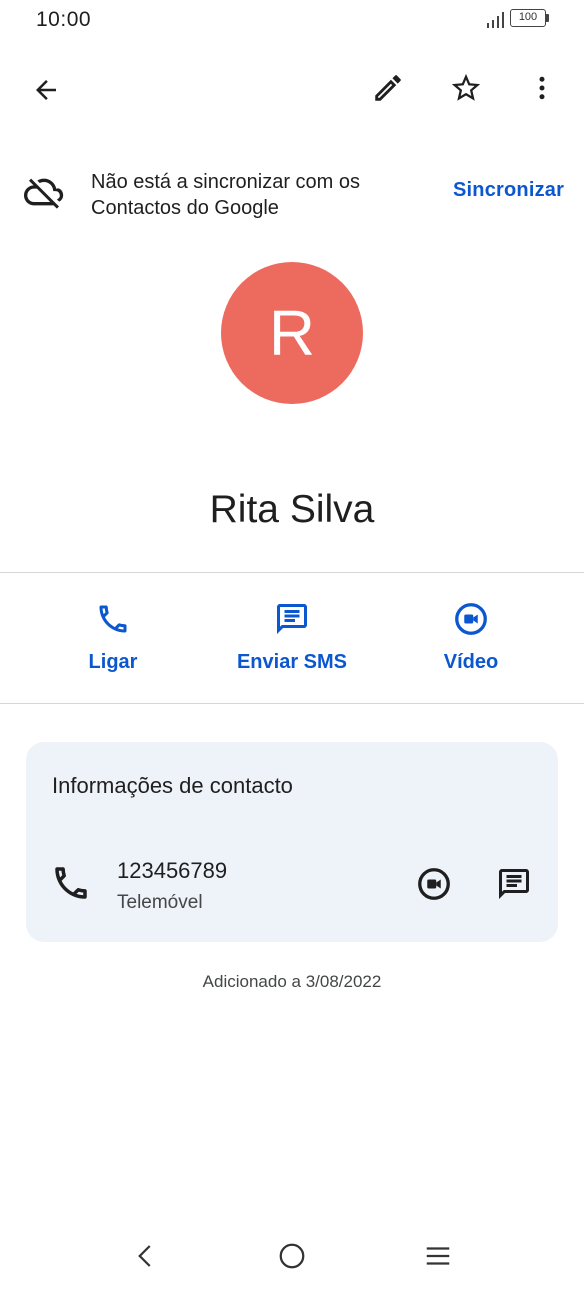 The height and width of the screenshot is (1297, 584). What do you see at coordinates (471, 662) in the screenshot?
I see `video-label: Vídeo` at bounding box center [471, 662].